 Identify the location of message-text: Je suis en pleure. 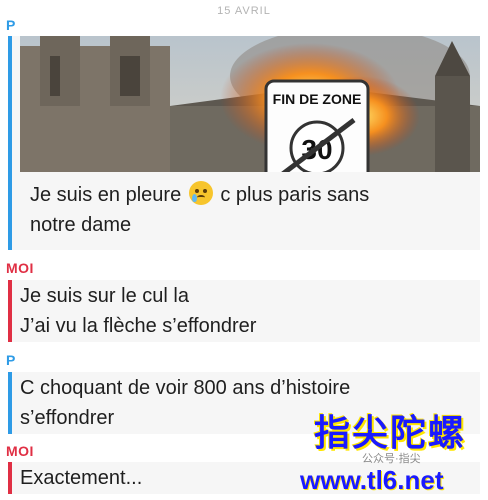
(106, 195).